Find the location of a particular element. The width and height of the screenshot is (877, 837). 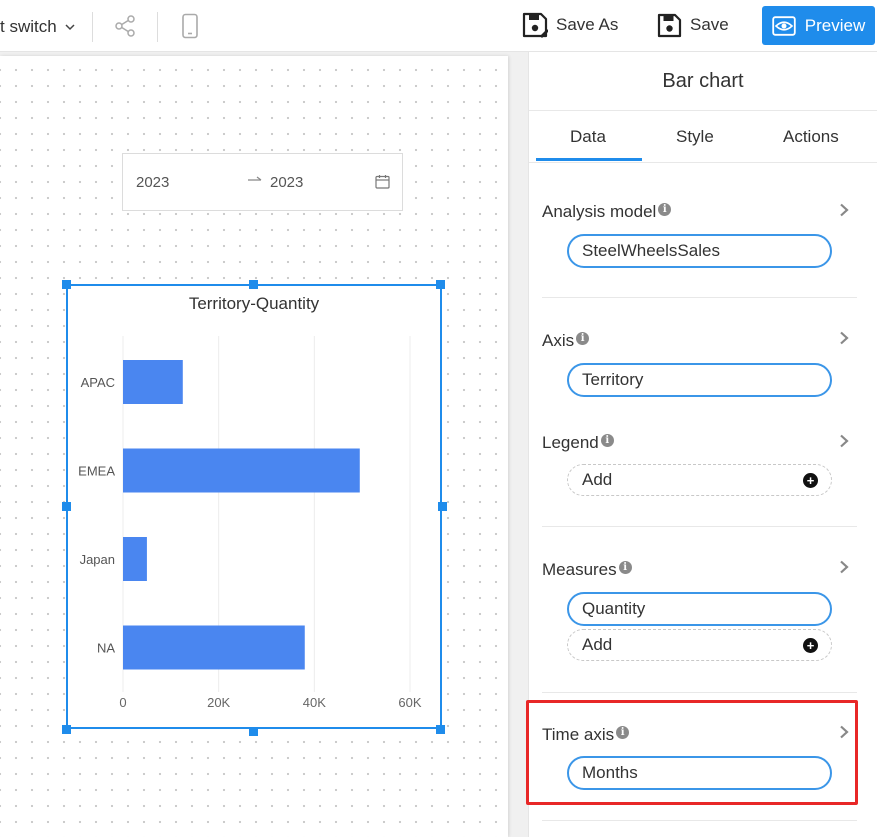

date-range-picker: 2023 2023 is located at coordinates (262, 182).